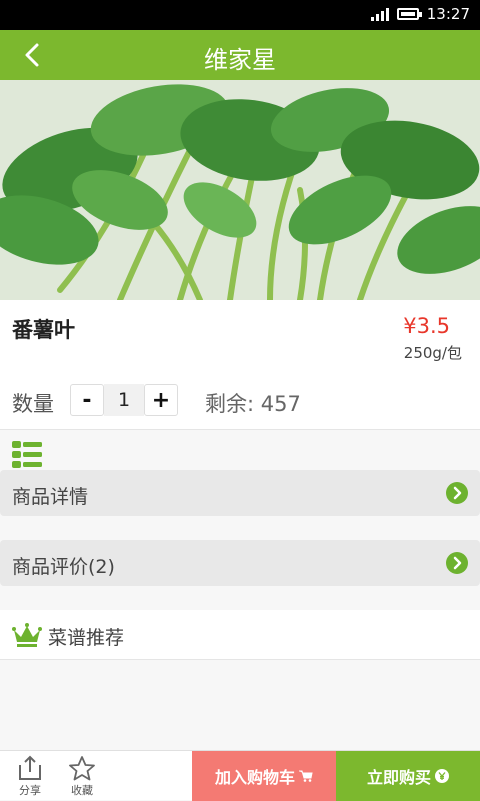  I want to click on recipe-label: 菜谱推荐, so click(86, 638).